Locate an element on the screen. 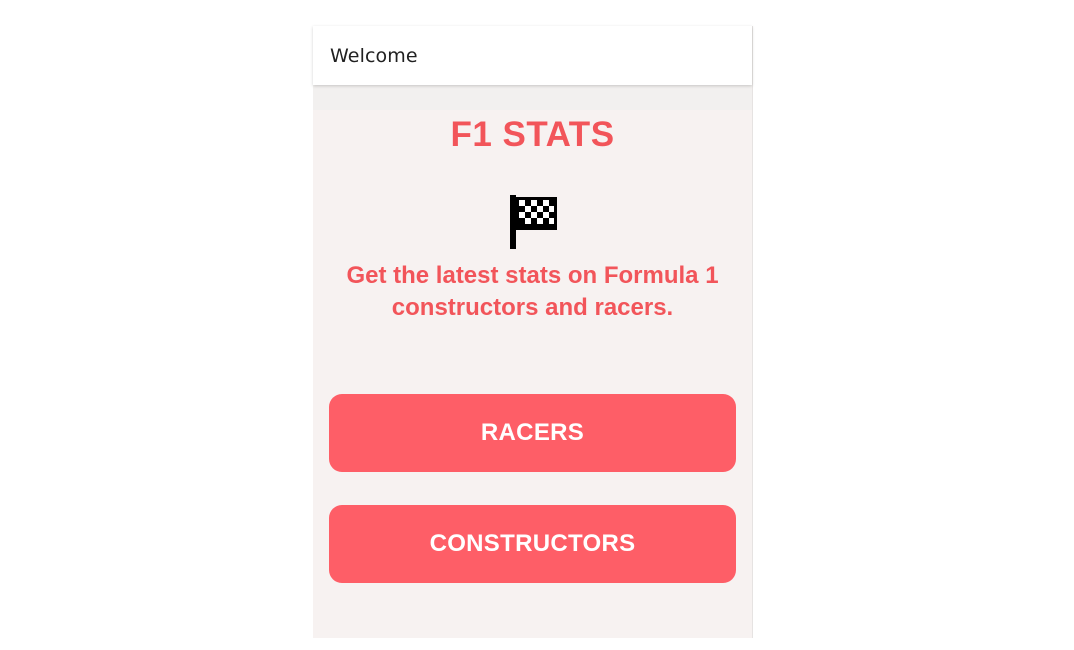  constructors-button: CONSTRUCTORS is located at coordinates (532, 544).